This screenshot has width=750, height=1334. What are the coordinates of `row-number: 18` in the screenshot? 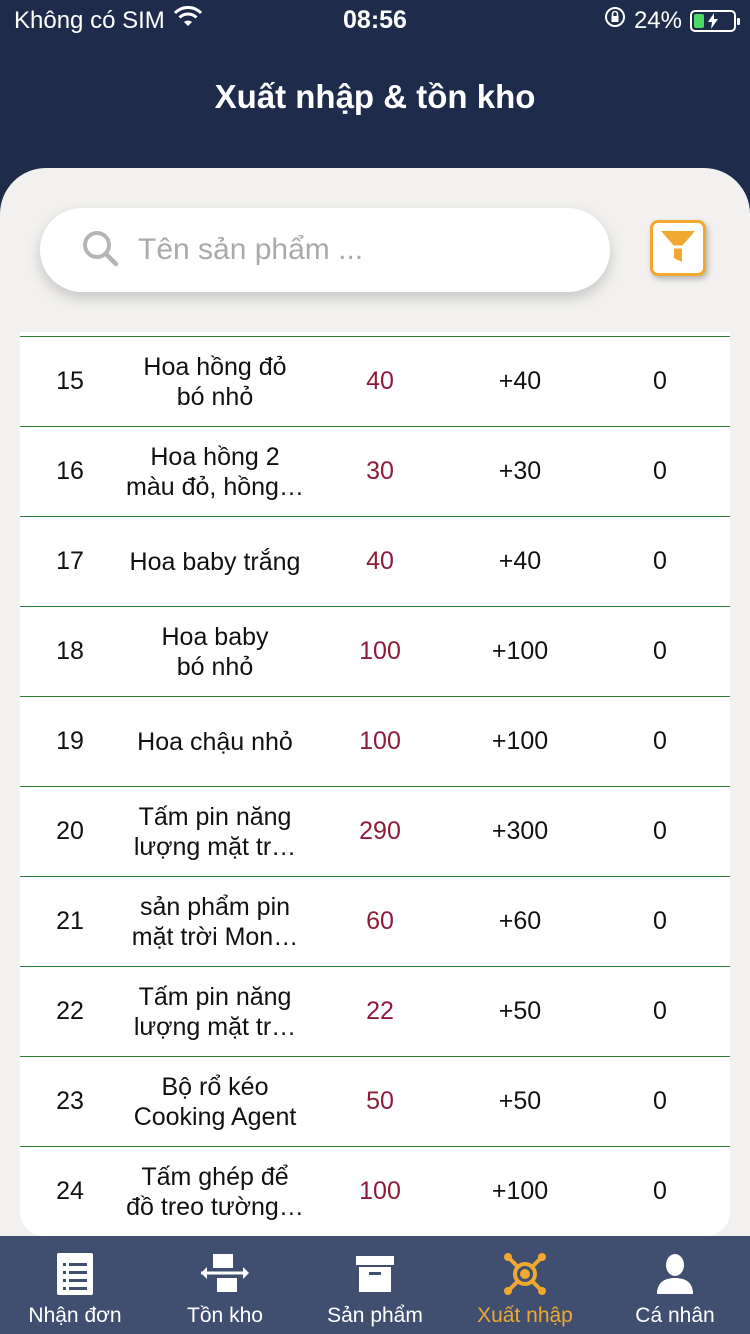 It's located at (70, 651).